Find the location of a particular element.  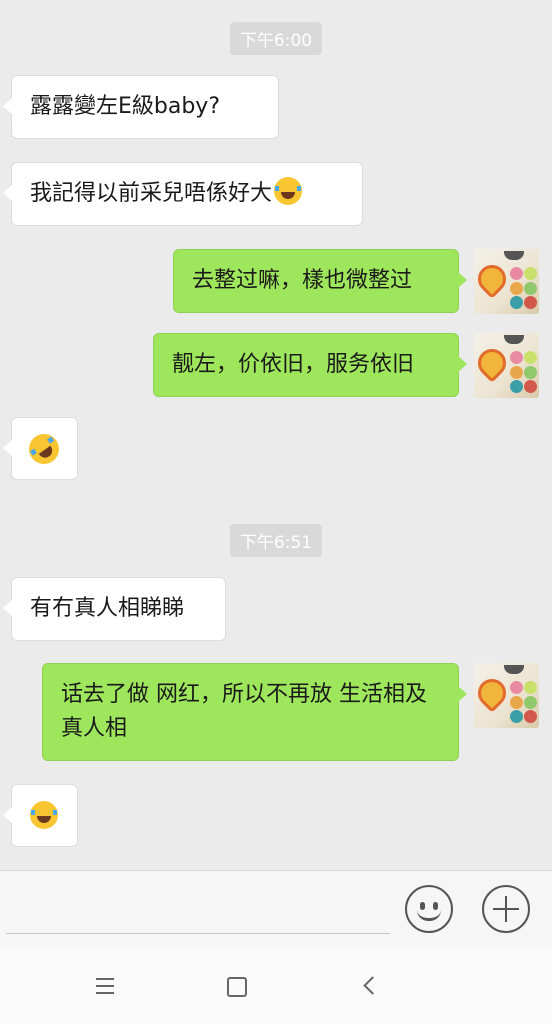

system-navbar is located at coordinates (276, 986).